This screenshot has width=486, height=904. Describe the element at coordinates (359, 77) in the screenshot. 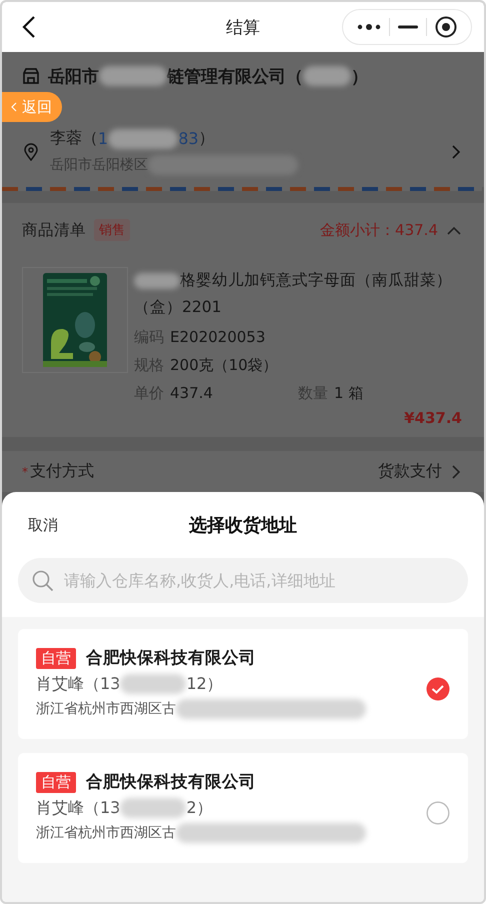

I see `store-name-text: ）` at that location.